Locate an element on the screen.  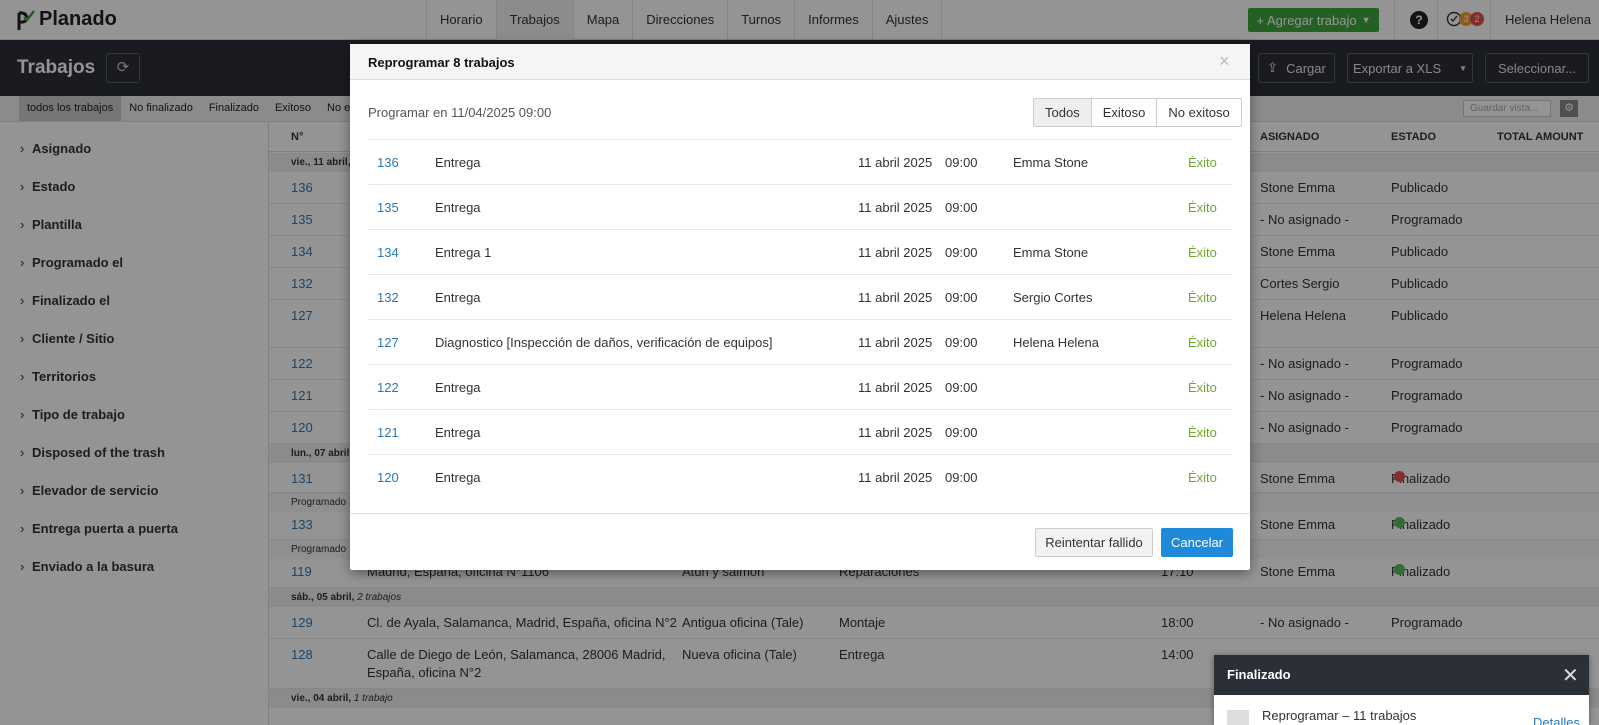
result-filter: Todos Exitoso No exitoso is located at coordinates (1137, 112).